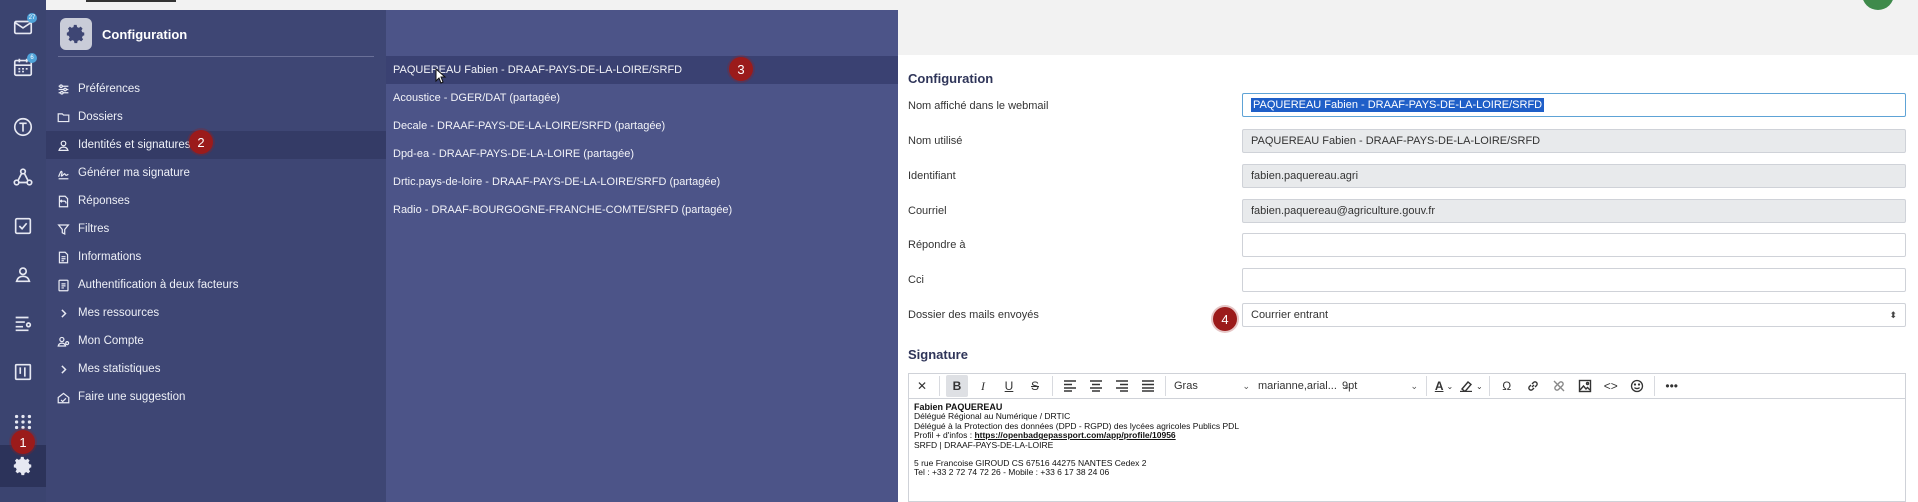 The image size is (1918, 502). What do you see at coordinates (216, 201) in the screenshot?
I see `menu-item-replies: Réponses` at bounding box center [216, 201].